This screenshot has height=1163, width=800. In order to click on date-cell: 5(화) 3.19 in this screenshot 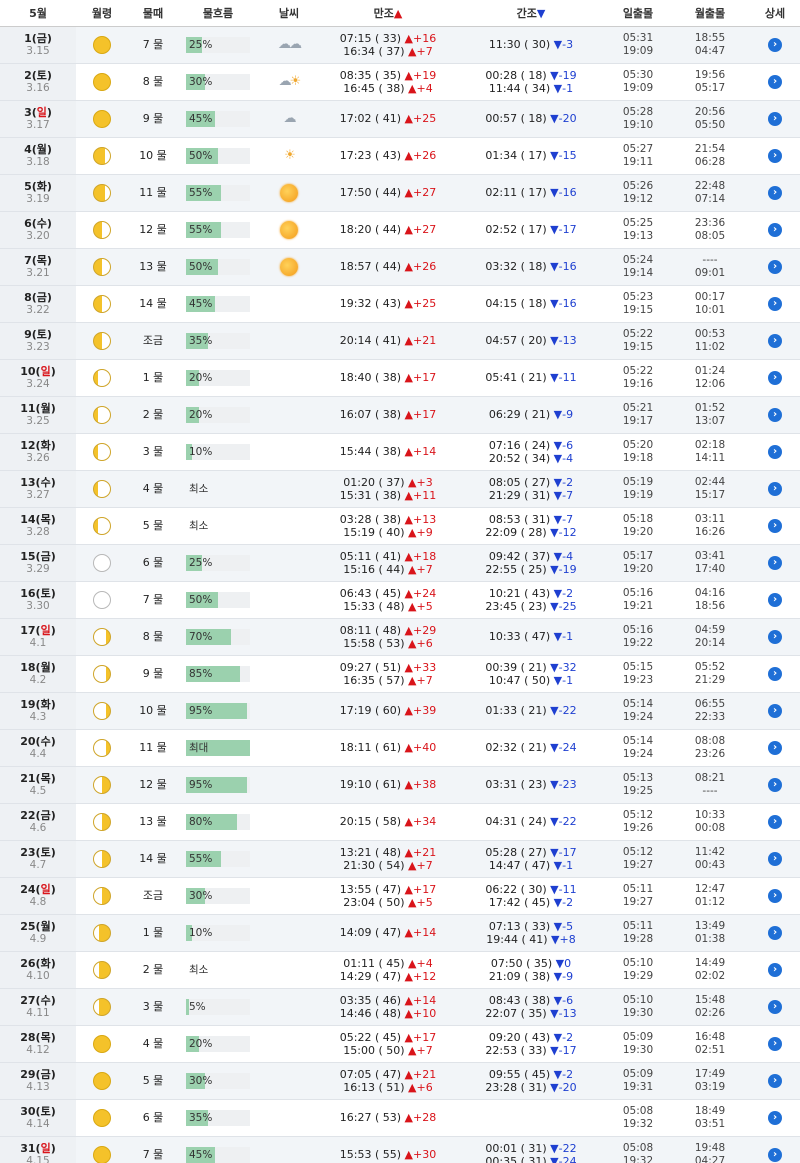, I will do `click(38, 193)`.